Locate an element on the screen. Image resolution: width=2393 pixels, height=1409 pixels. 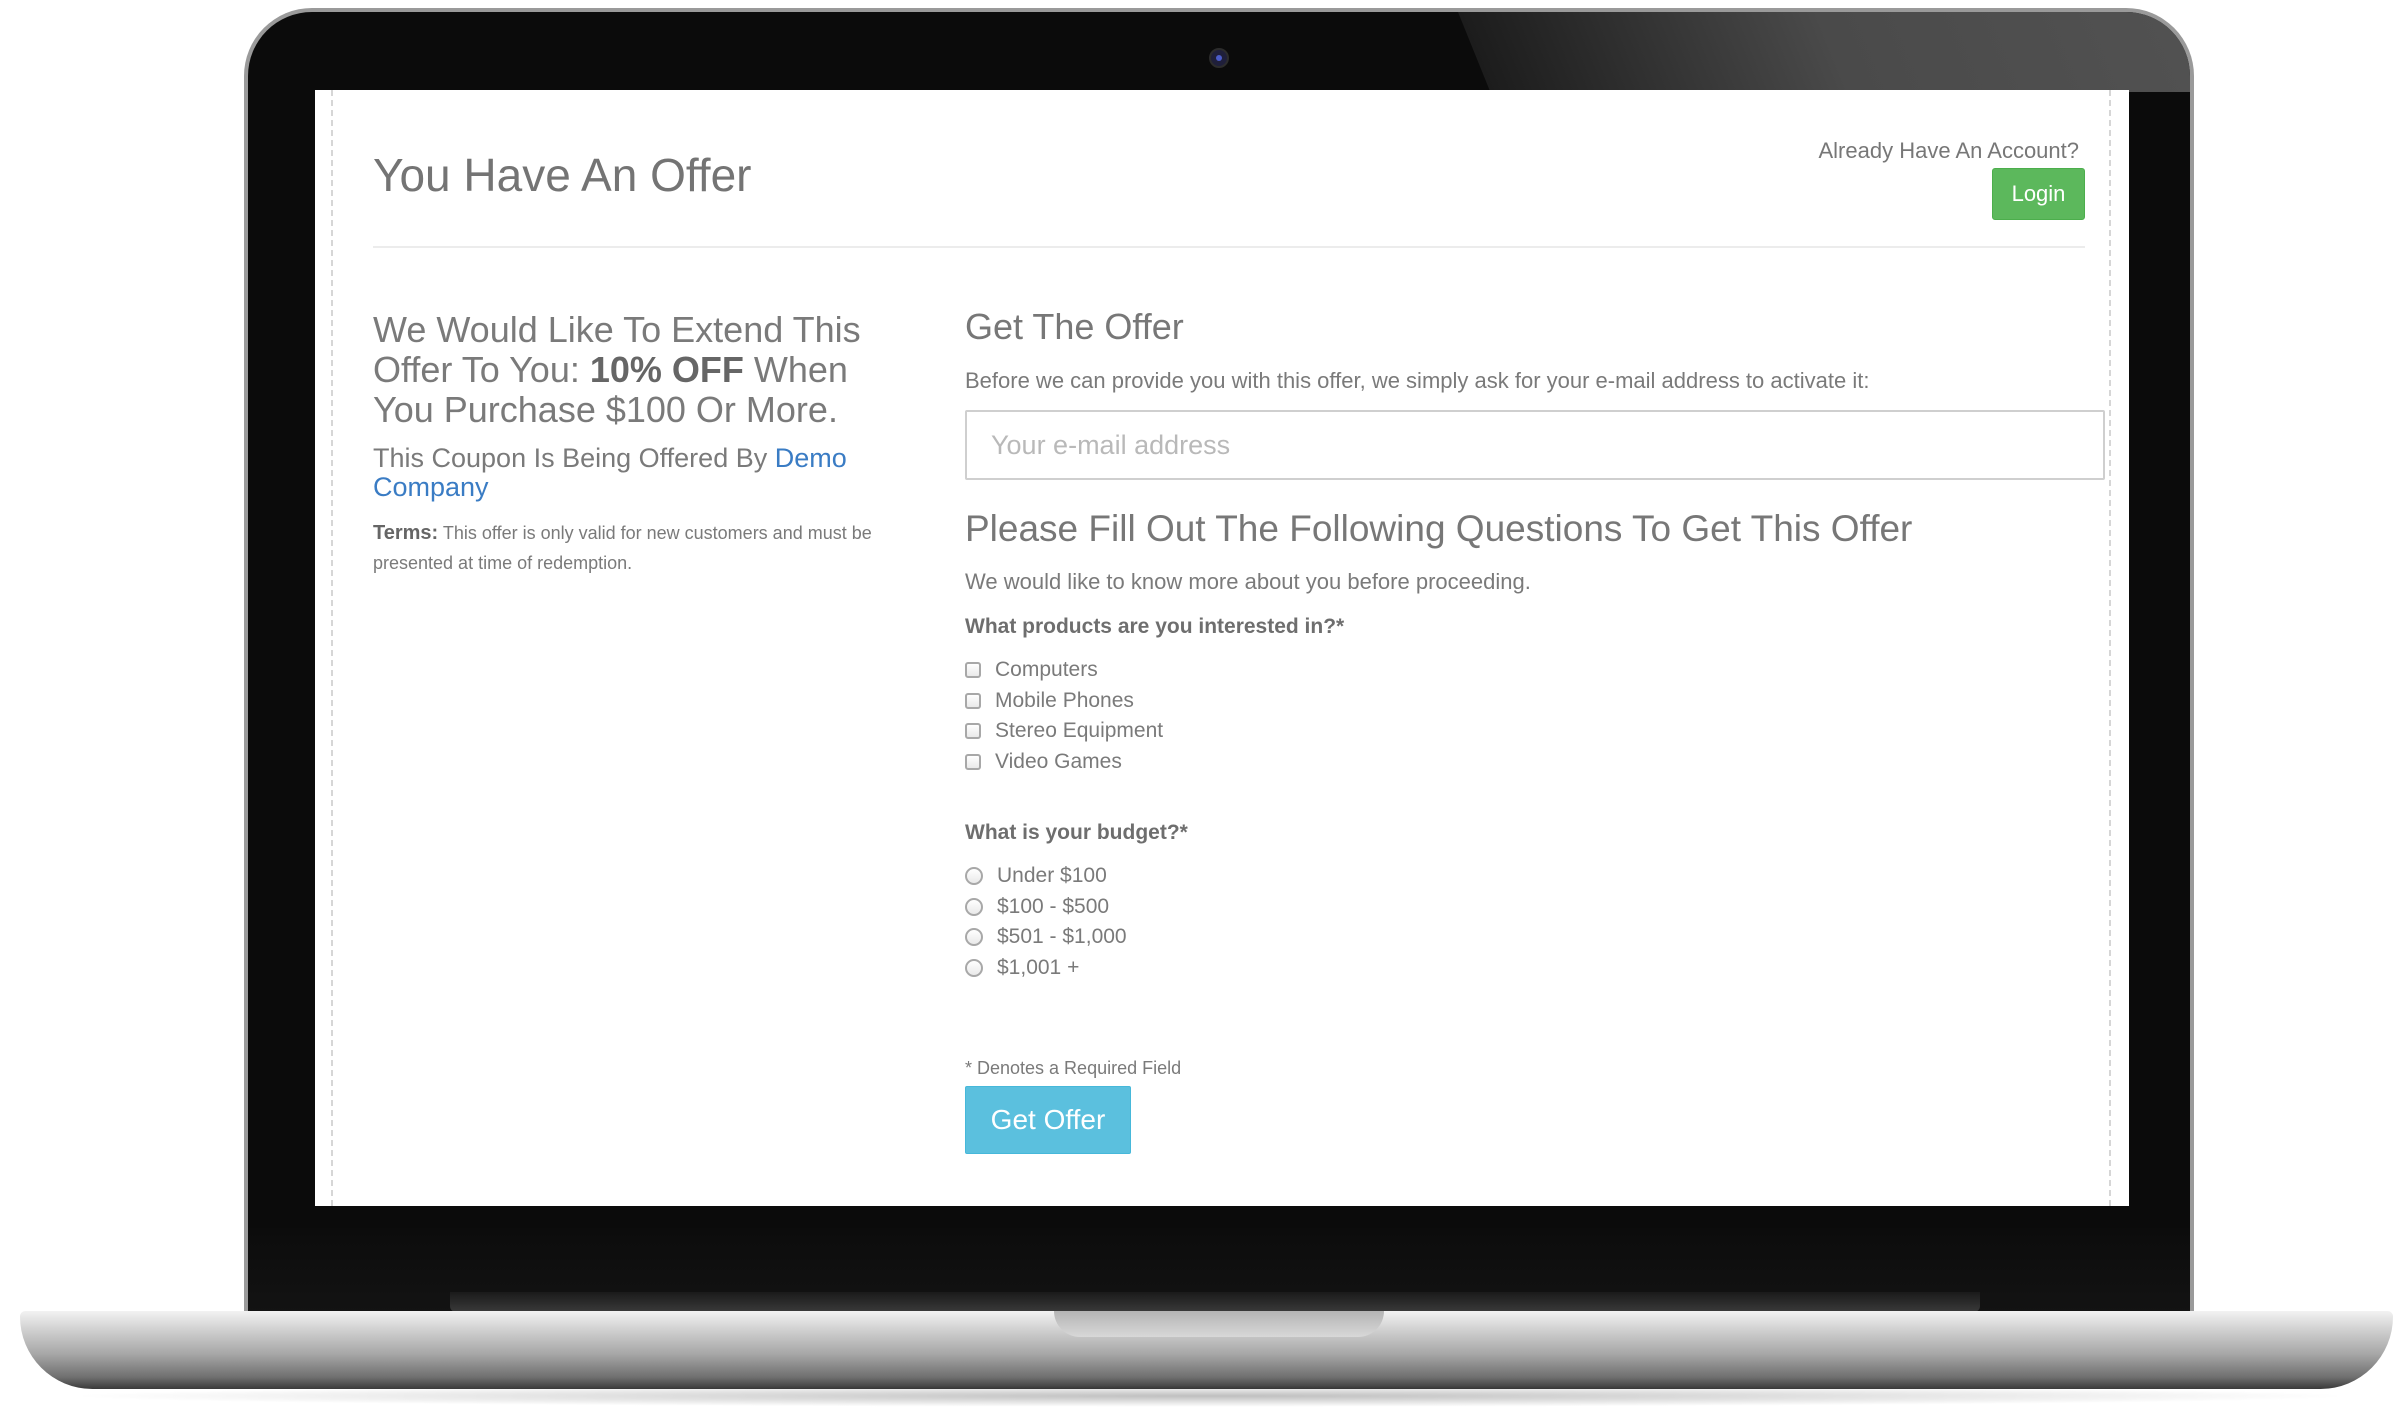
option-computers: Computers is located at coordinates (1064, 670).